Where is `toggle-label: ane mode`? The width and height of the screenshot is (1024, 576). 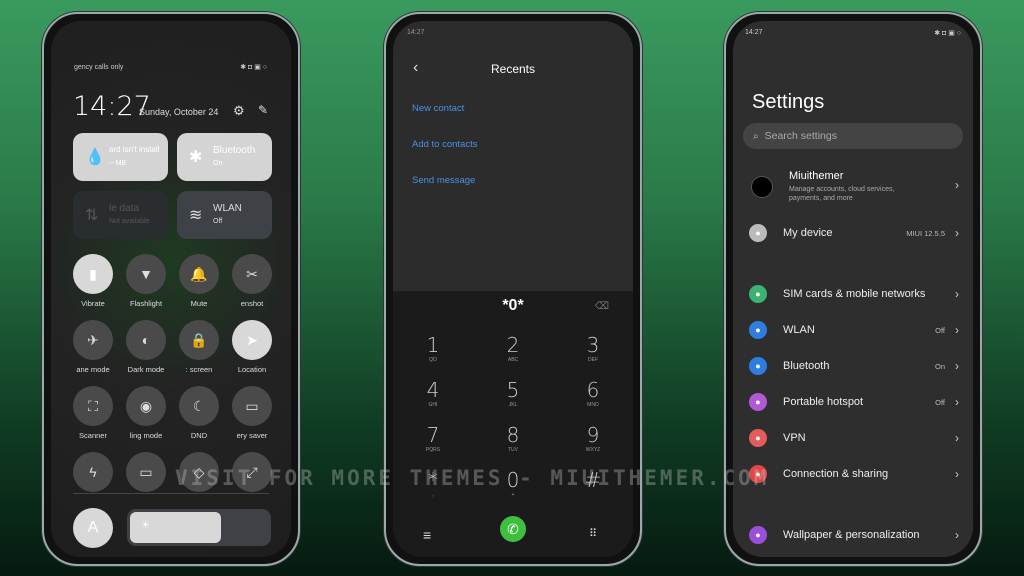
toggle-label: ane mode is located at coordinates (93, 369).